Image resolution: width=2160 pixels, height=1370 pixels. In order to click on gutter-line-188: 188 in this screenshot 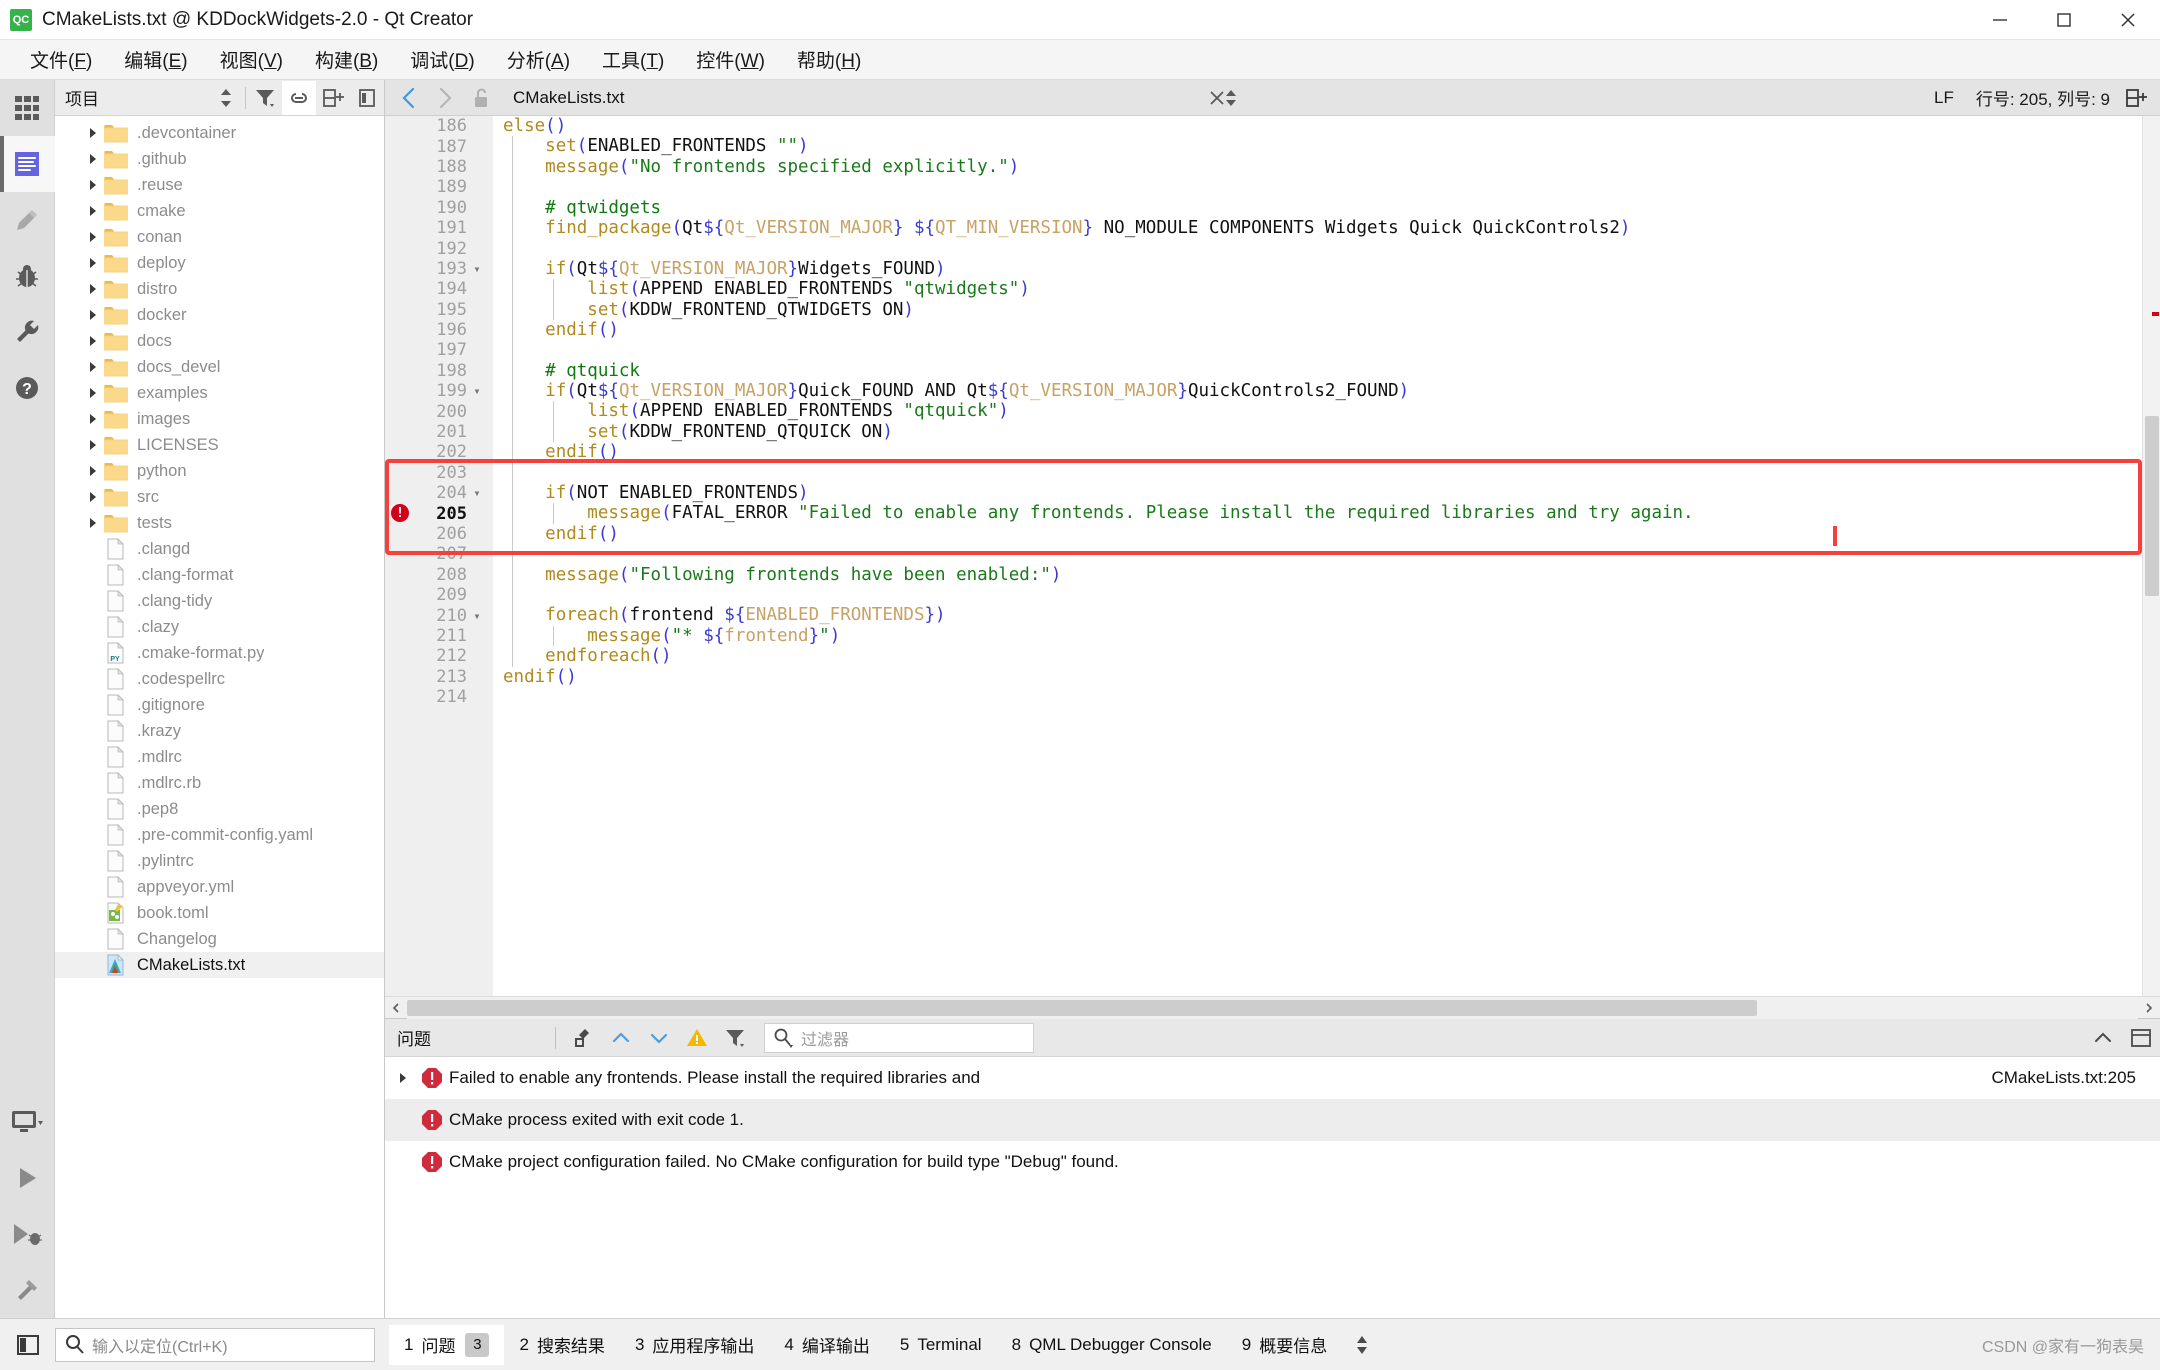, I will do `click(439, 167)`.